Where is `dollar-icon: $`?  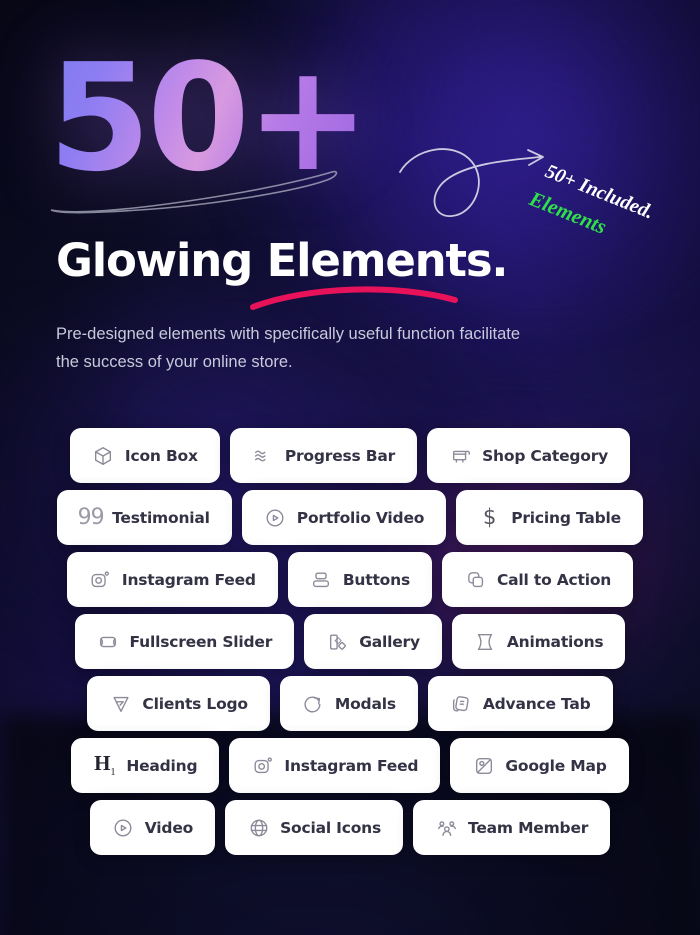
dollar-icon: $ is located at coordinates (490, 517).